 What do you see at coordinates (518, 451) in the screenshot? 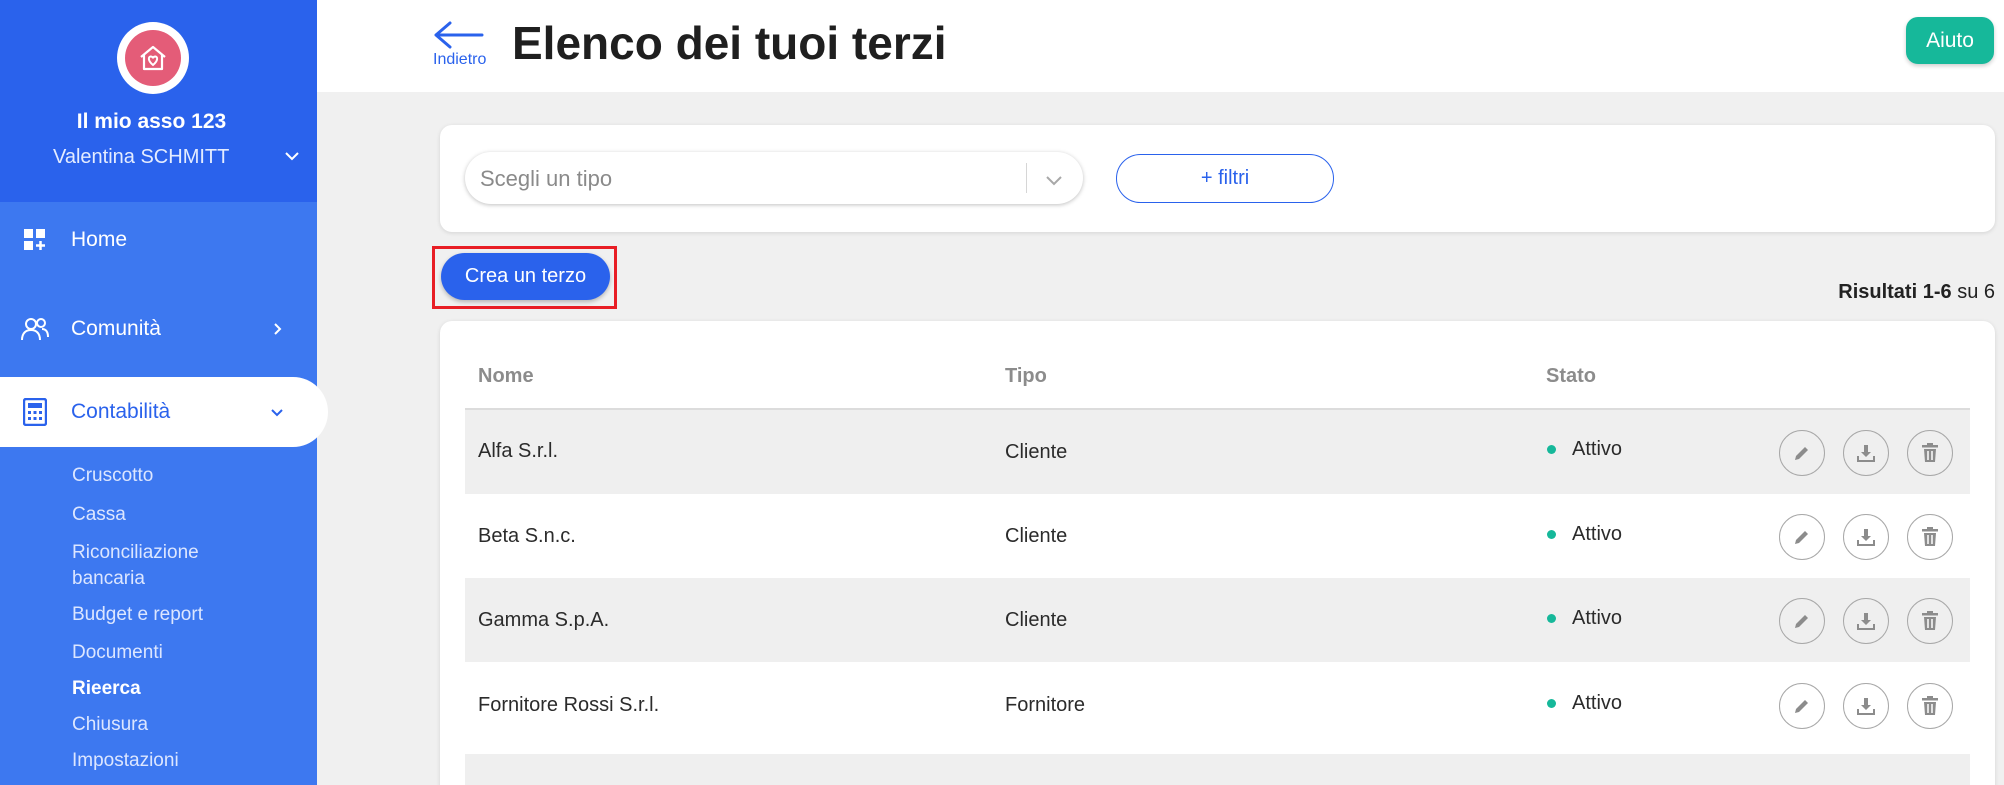
I see `row-name: Alfa S.r.l.` at bounding box center [518, 451].